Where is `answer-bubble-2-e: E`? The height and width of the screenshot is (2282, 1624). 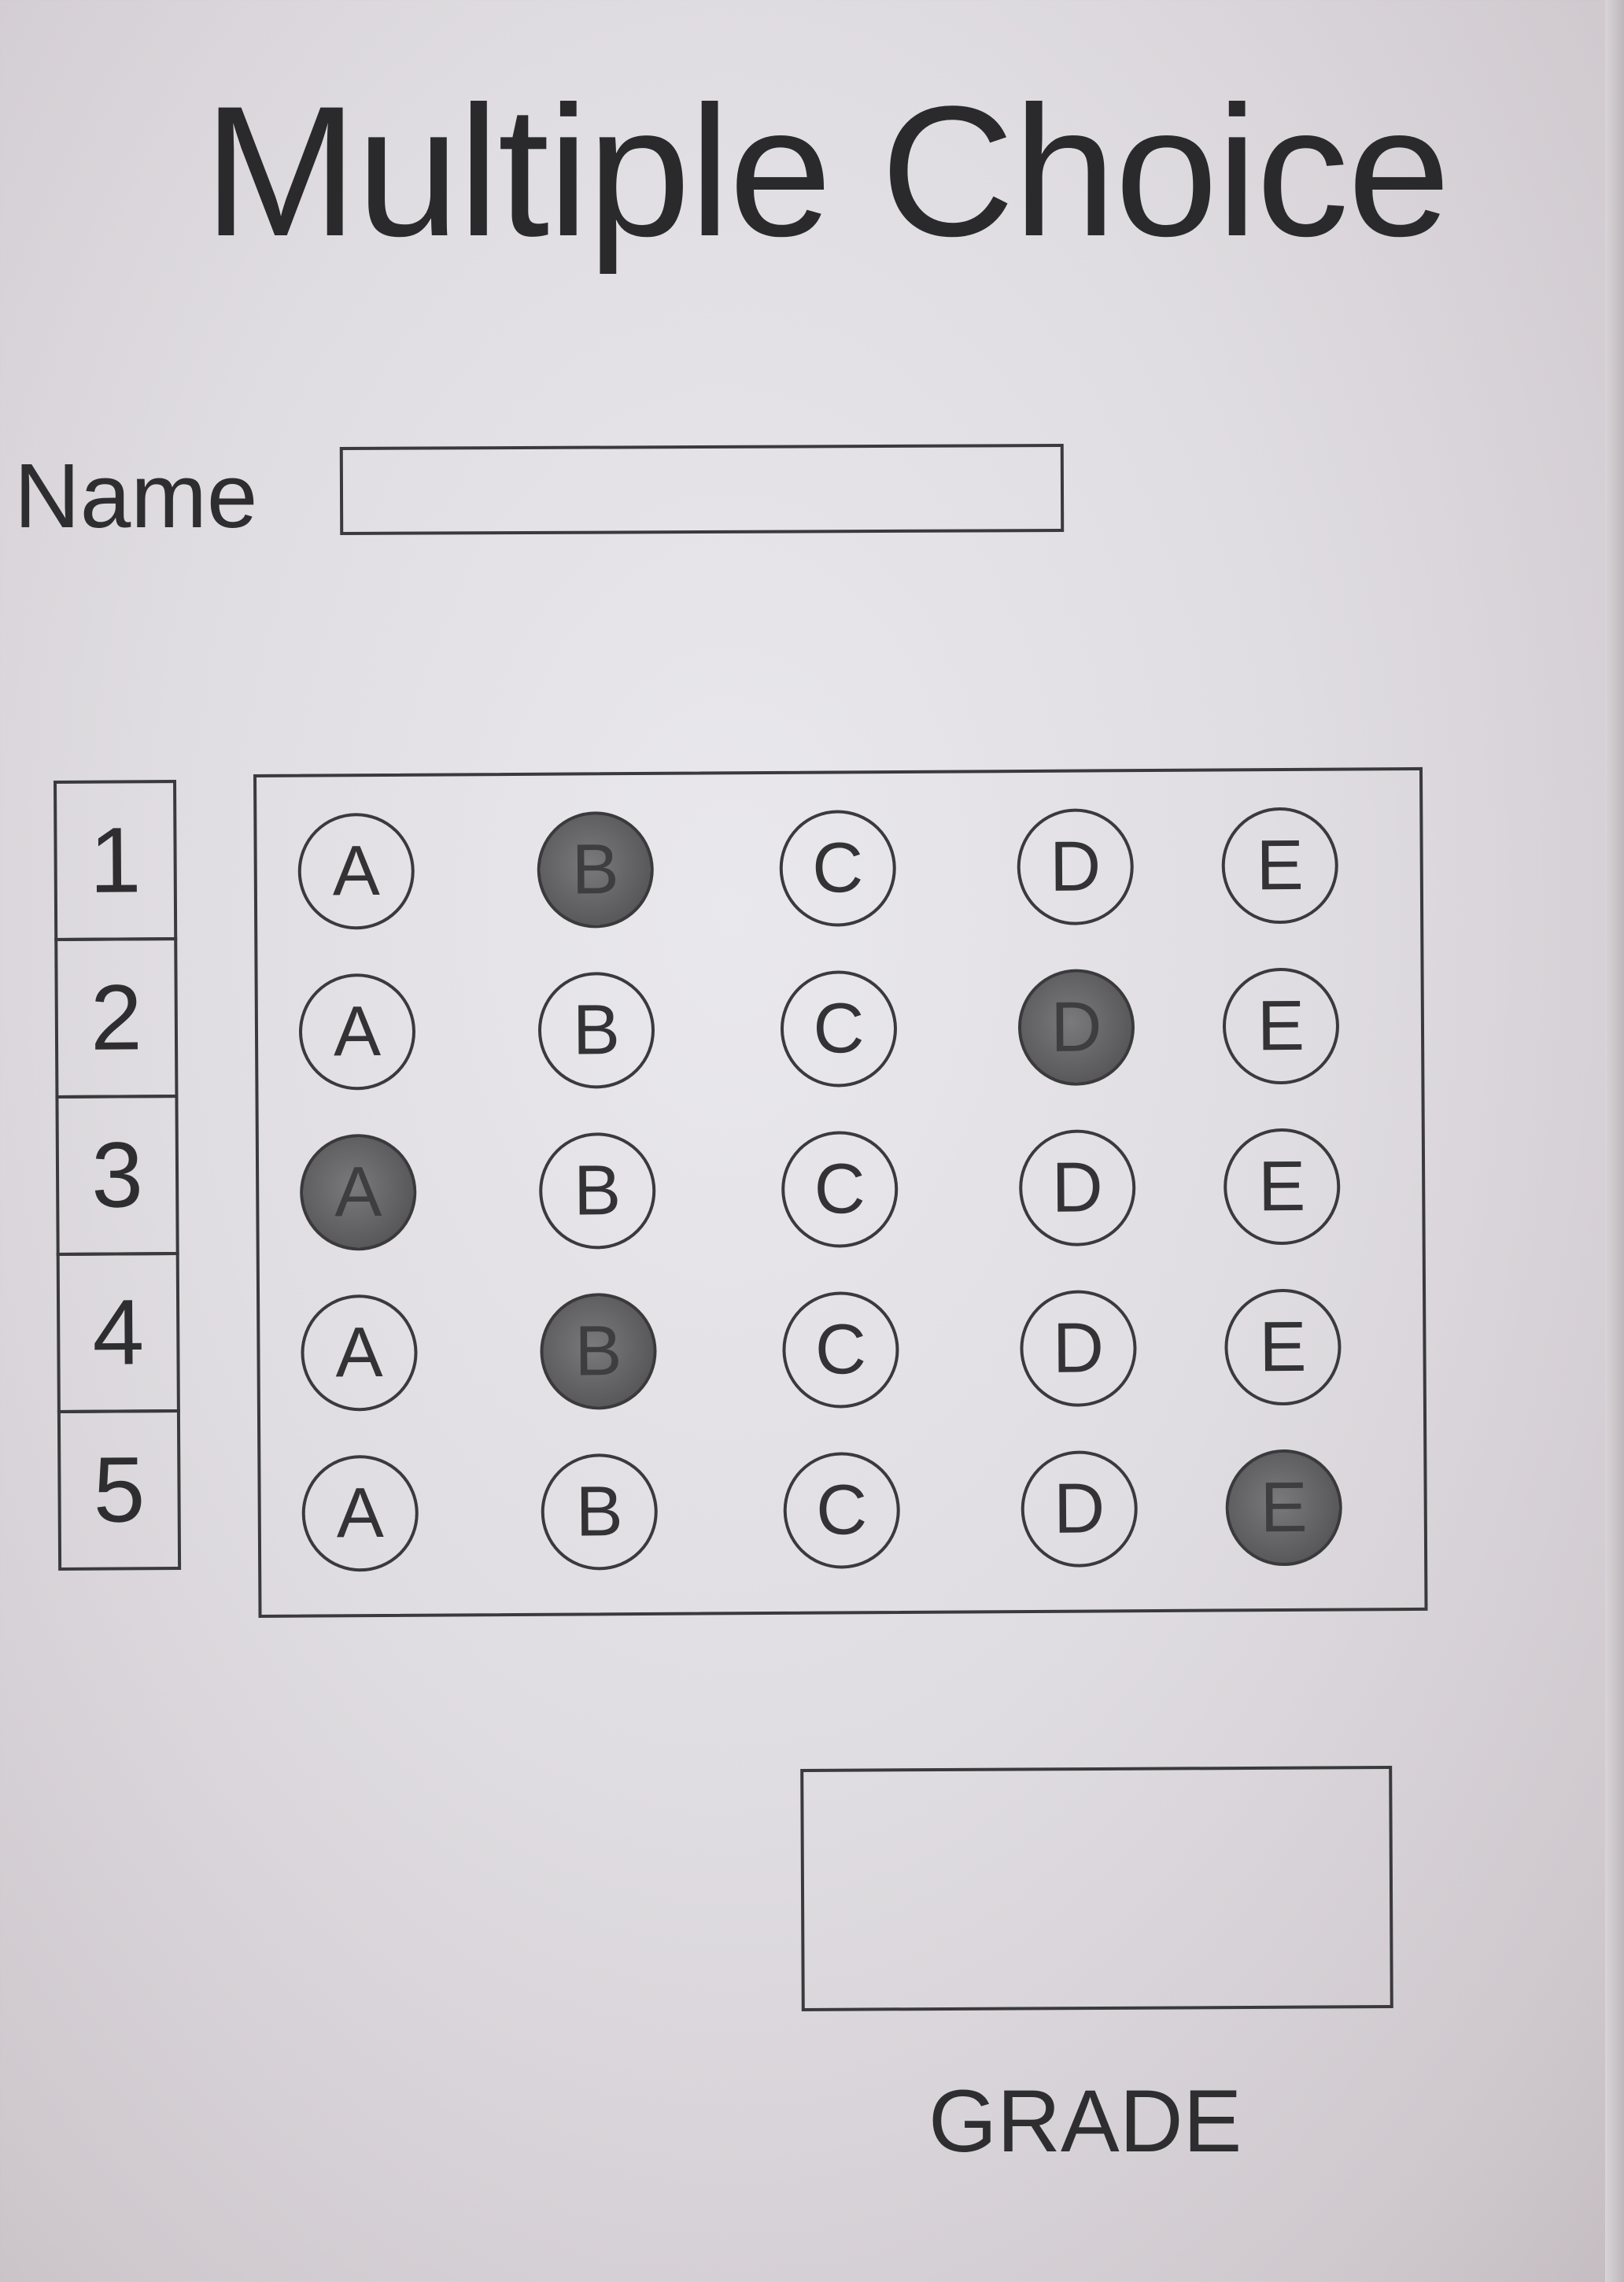 answer-bubble-2-e: E is located at coordinates (1281, 1026).